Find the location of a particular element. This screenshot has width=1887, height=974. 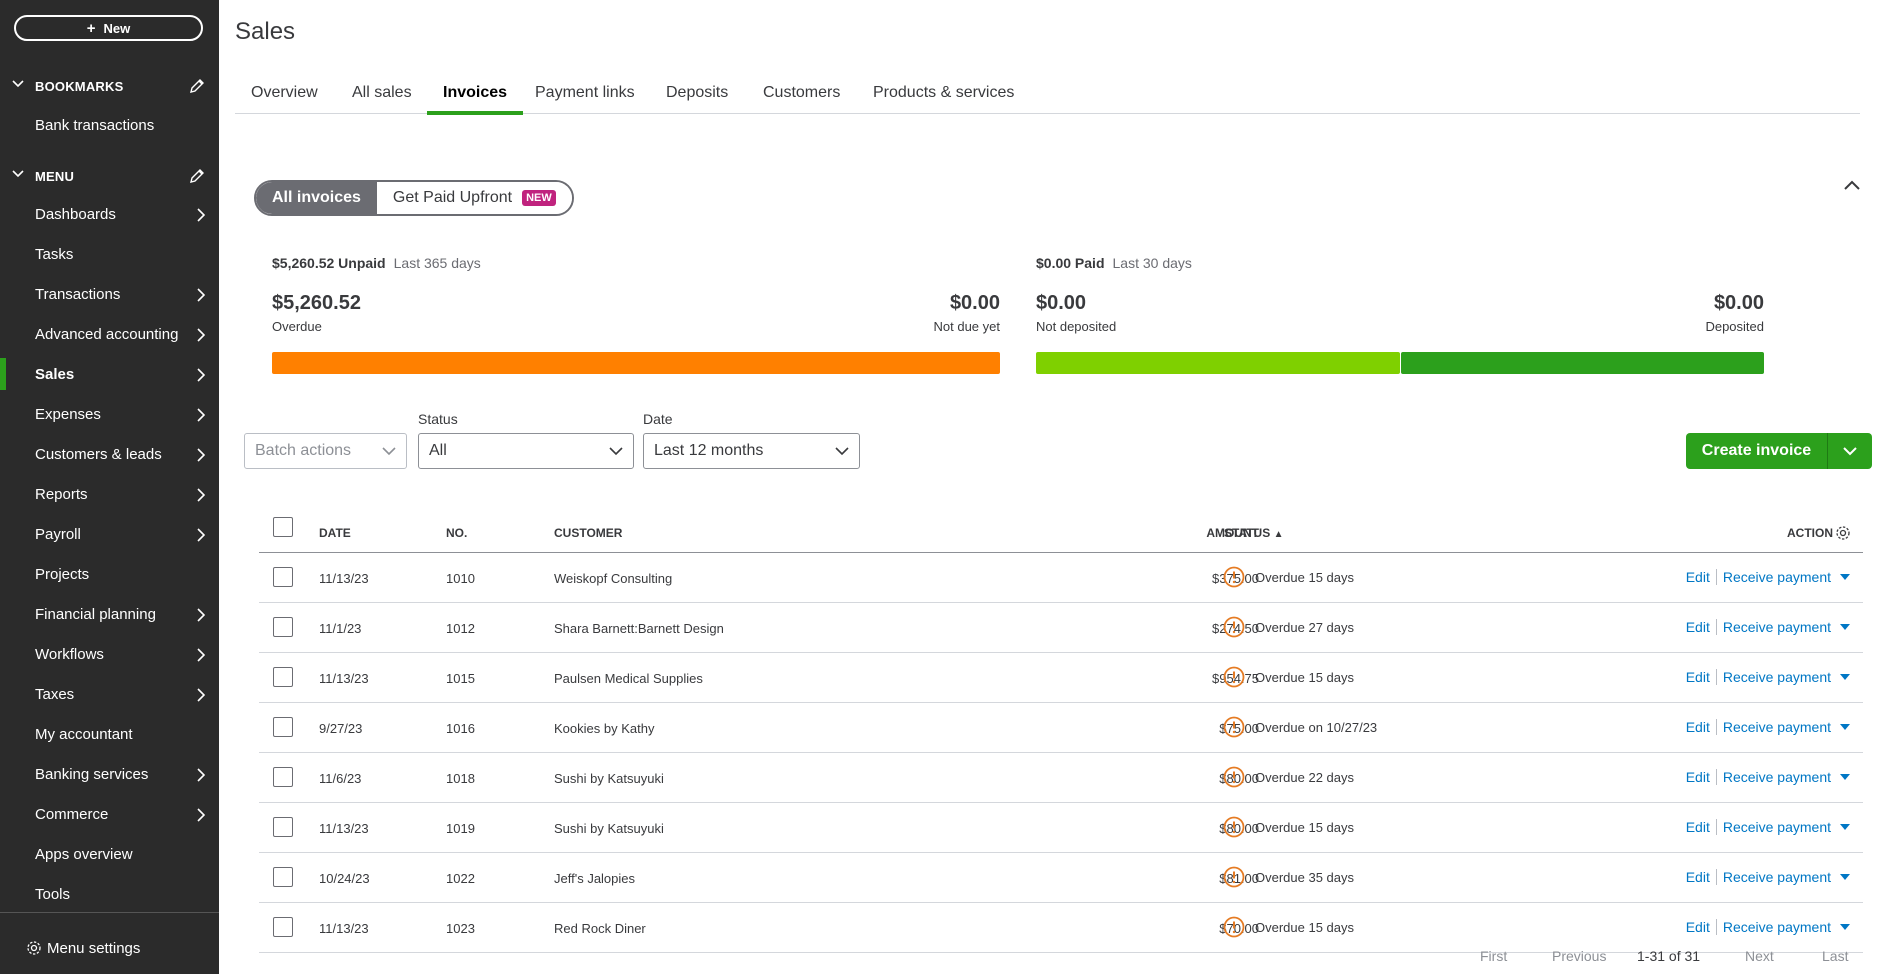

new-button: + New is located at coordinates (108, 28).